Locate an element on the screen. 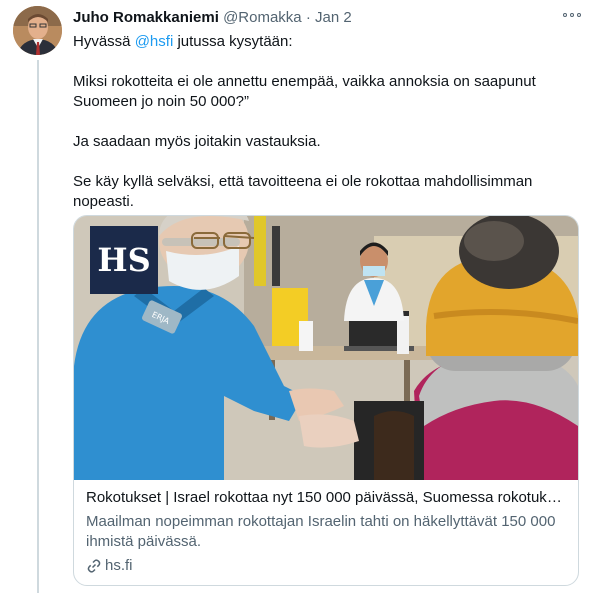 This screenshot has height=593, width=592. tweet-header: Juho Romakkaniemi @Romakka · Jan 2 is located at coordinates (324, 18).